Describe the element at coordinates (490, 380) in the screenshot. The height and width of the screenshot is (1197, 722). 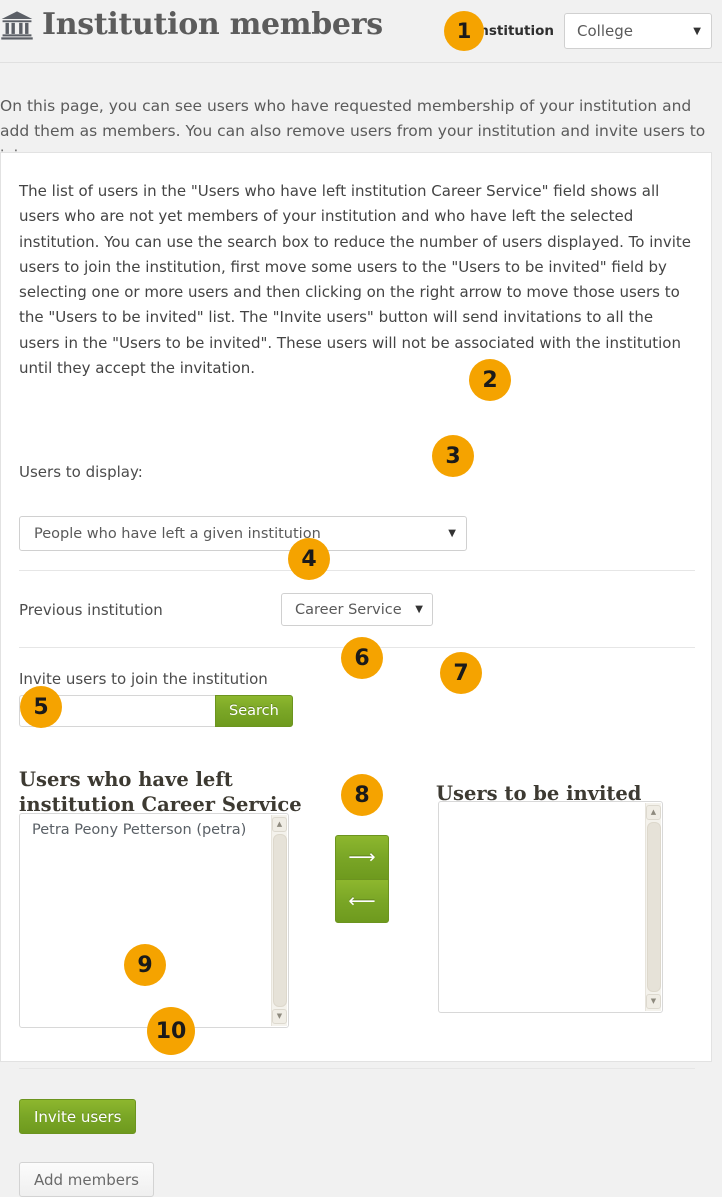
I see `callout-badge-2: 2` at that location.